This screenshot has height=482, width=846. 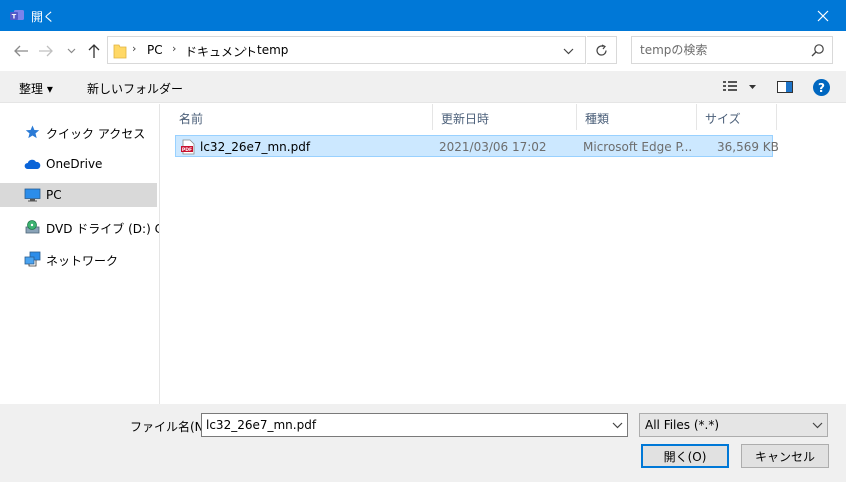 I want to click on nav-label: ネットワーク, so click(x=82, y=261).